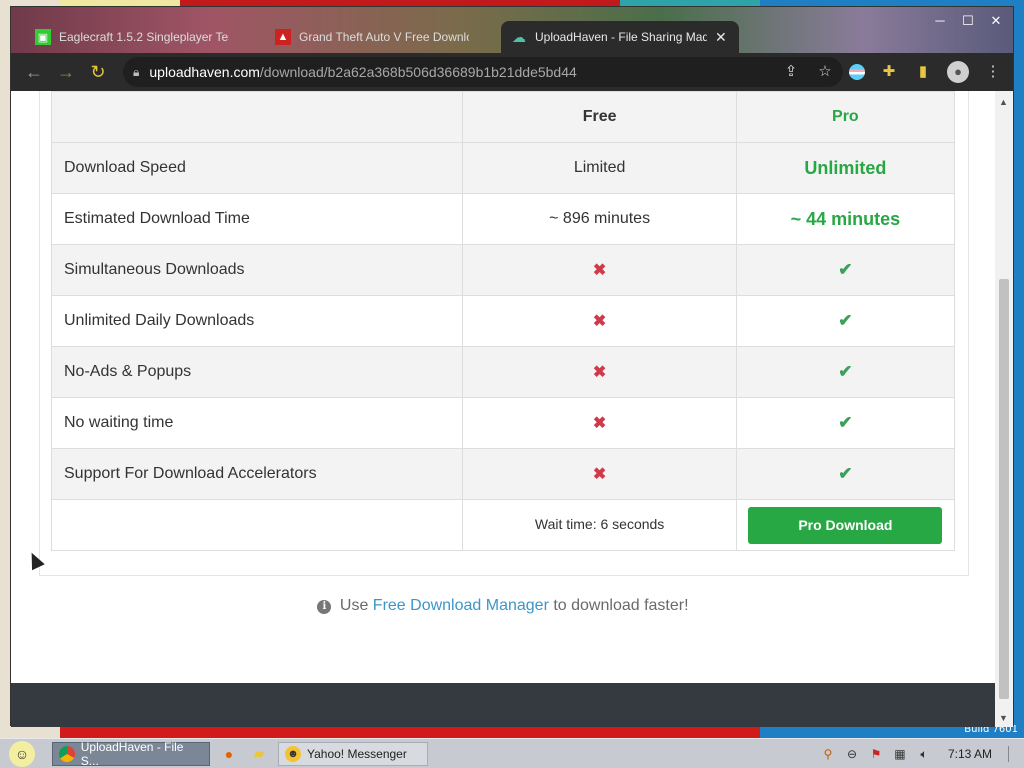 The width and height of the screenshot is (1024, 768). I want to click on search-icon: ⚲, so click(828, 754).